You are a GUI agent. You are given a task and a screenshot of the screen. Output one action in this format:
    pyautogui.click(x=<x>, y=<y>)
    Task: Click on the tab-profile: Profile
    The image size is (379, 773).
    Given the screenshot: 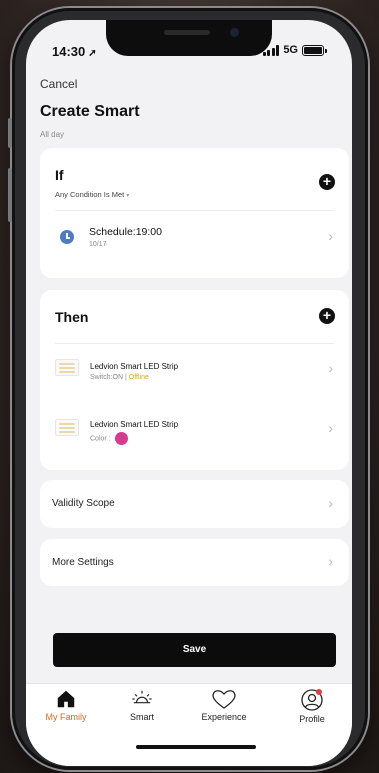 What is the action you would take?
    pyautogui.click(x=312, y=706)
    